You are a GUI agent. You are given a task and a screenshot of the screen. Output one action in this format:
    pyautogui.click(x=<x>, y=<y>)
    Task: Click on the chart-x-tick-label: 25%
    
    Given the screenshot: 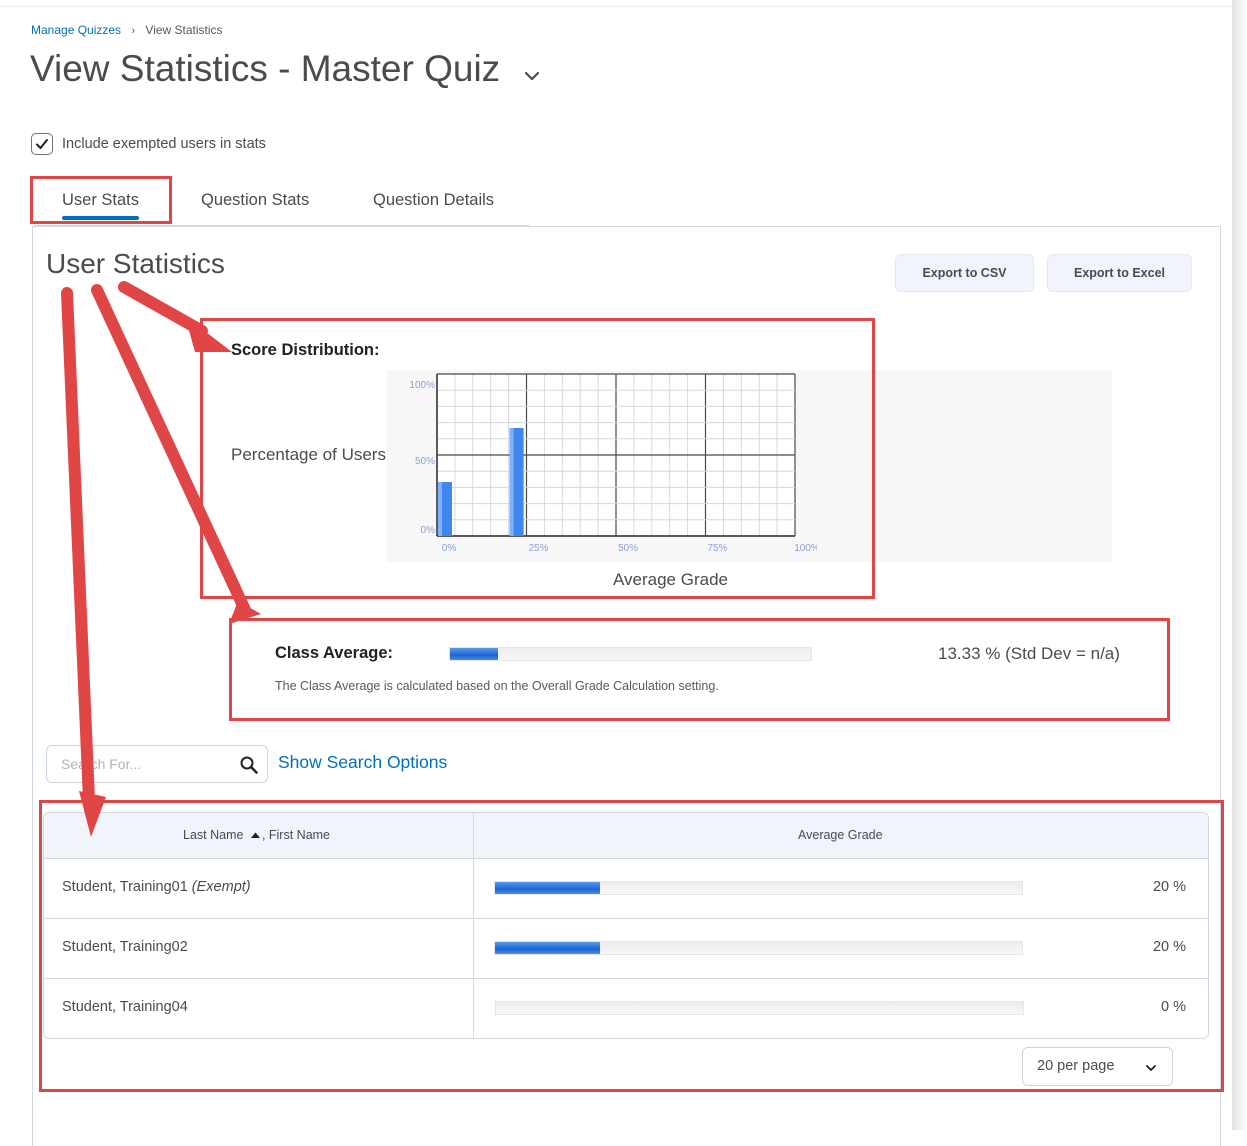 What is the action you would take?
    pyautogui.click(x=538, y=548)
    